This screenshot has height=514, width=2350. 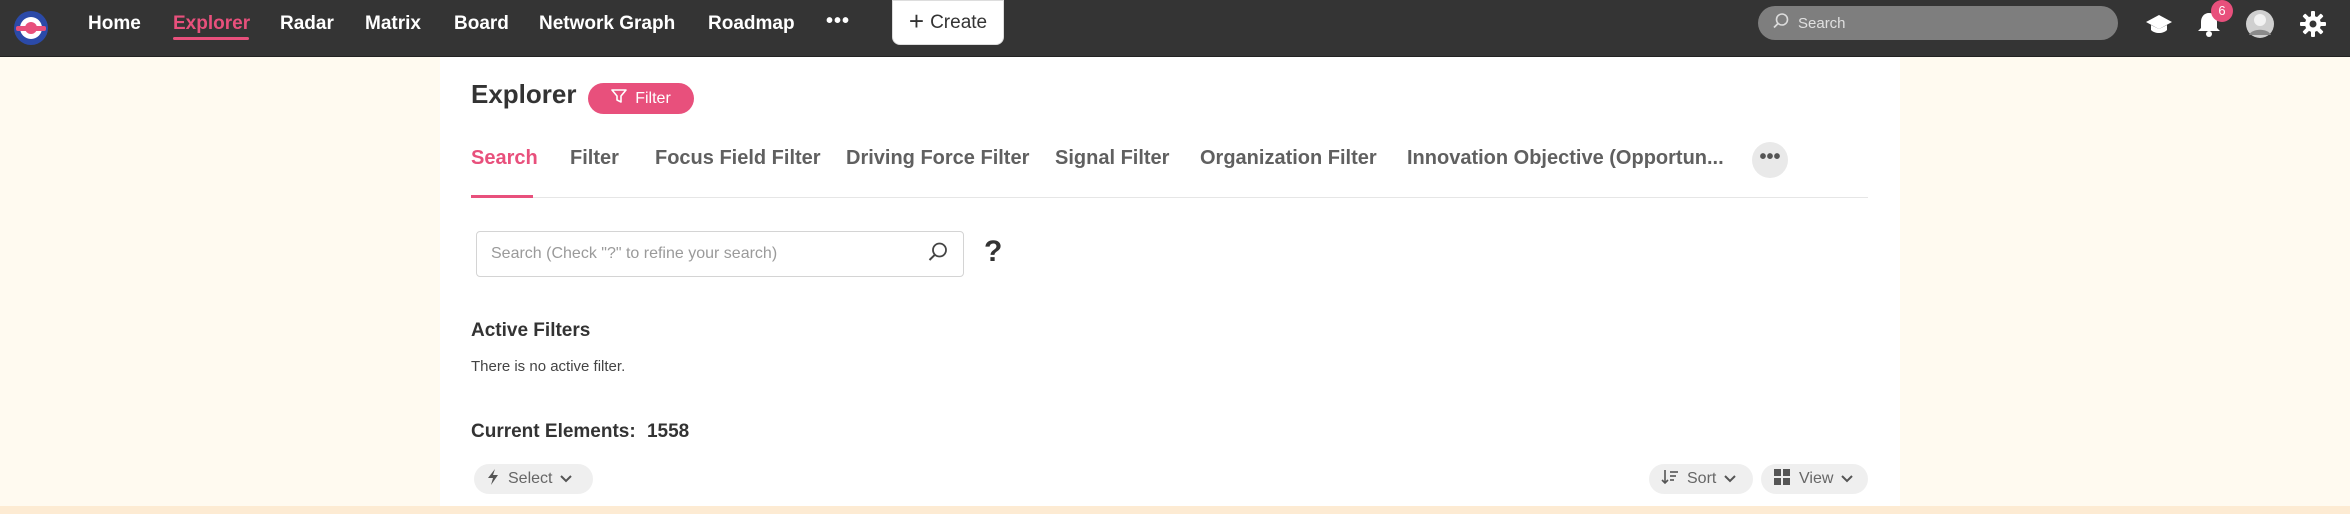 I want to click on tab-signal-filter: Signal Filter, so click(x=1112, y=158).